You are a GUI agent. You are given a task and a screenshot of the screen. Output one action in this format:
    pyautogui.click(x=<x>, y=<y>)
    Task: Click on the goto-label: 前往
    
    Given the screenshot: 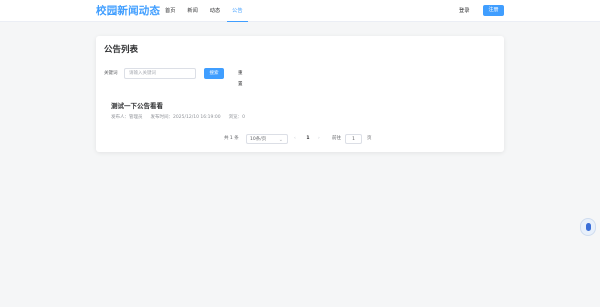 What is the action you would take?
    pyautogui.click(x=336, y=138)
    